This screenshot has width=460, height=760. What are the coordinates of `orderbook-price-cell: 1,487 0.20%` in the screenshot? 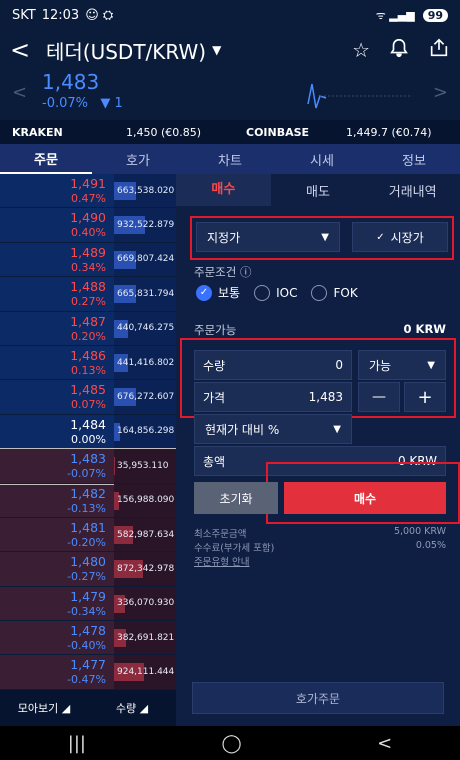 It's located at (57, 328).